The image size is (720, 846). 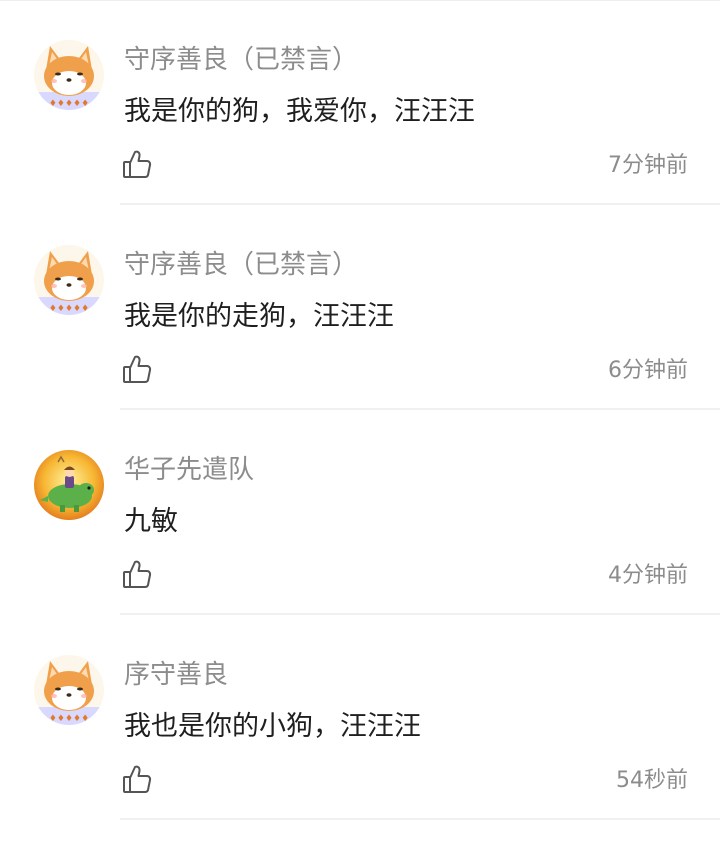 What do you see at coordinates (151, 521) in the screenshot?
I see `comment-text: 九敏` at bounding box center [151, 521].